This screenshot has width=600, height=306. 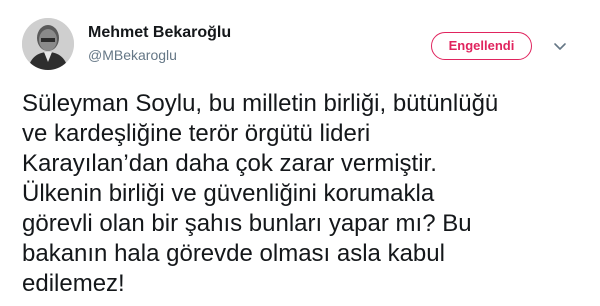 What do you see at coordinates (481, 46) in the screenshot?
I see `blocked-button: Engellendi` at bounding box center [481, 46].